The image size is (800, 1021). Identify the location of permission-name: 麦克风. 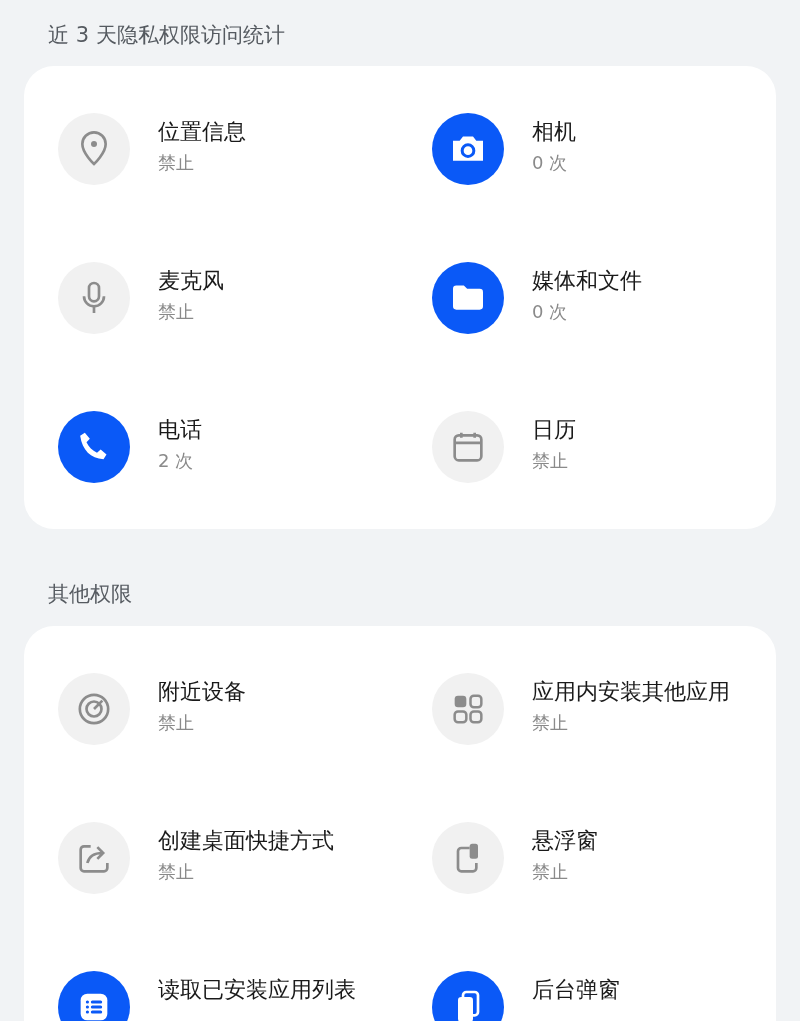
(191, 280).